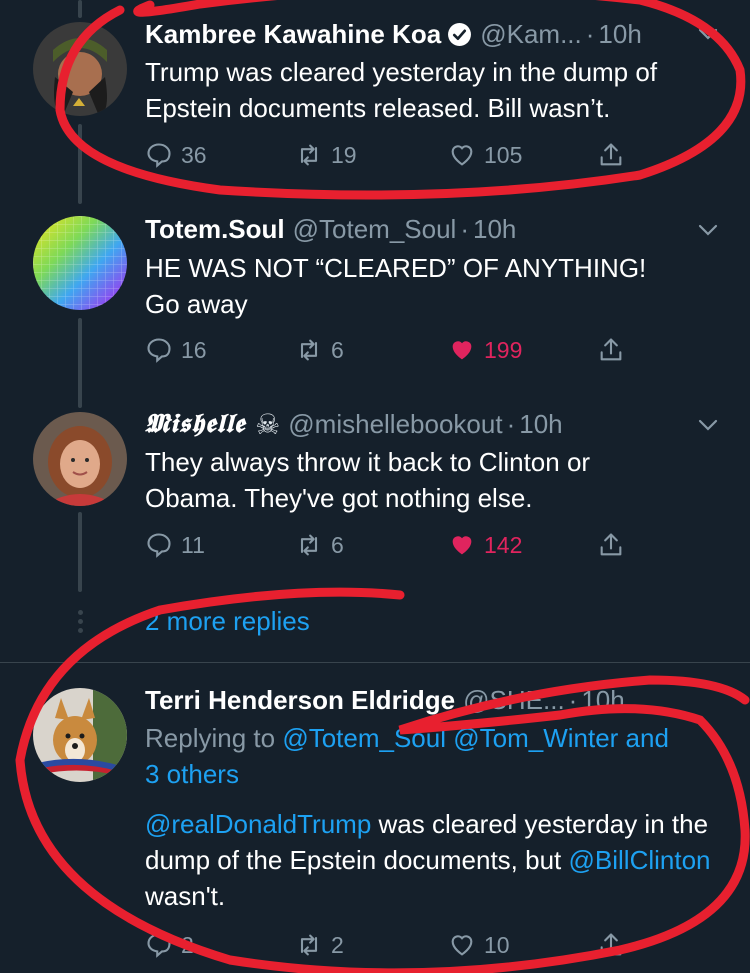  Describe the element at coordinates (375, 662) in the screenshot. I see `divider` at that location.